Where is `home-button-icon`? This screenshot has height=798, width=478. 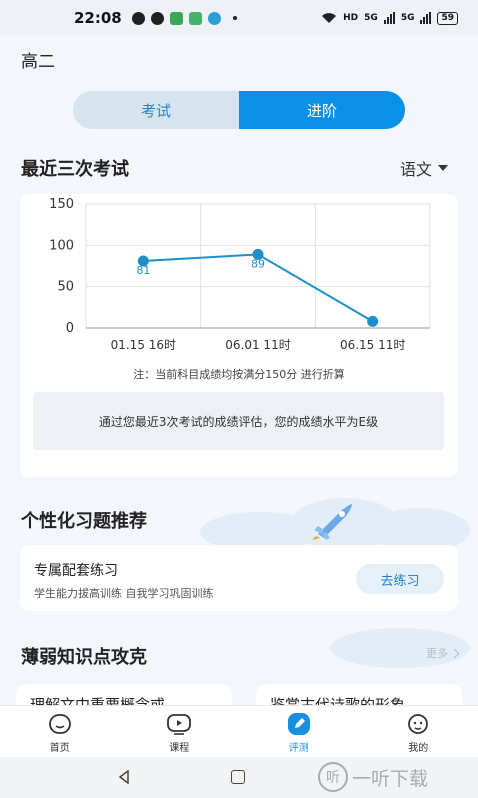 home-button-icon is located at coordinates (238, 777).